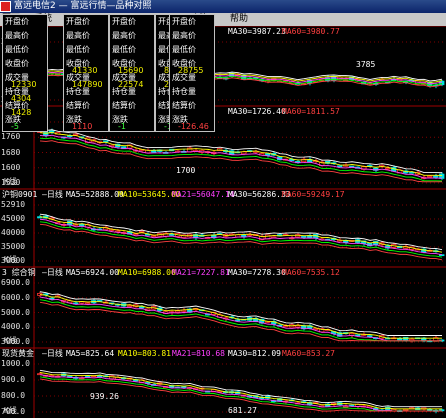 Image resolution: width=446 pixels, height=418 pixels. What do you see at coordinates (92, 272) in the screenshot?
I see `ma-indicator: MA5=6924.00` at bounding box center [92, 272].